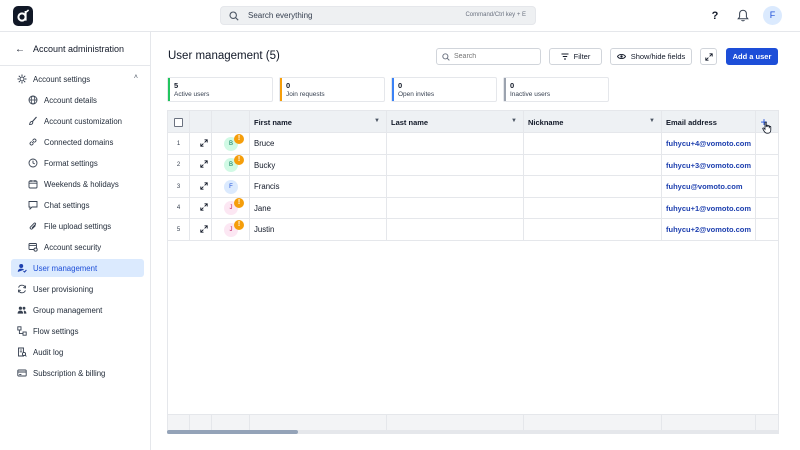  I want to click on column-header-last-name: Last name ▼, so click(455, 122).